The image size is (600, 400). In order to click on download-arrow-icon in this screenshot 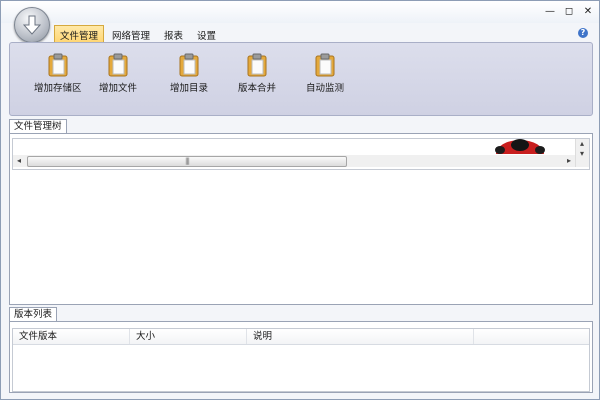, I will do `click(32, 25)`.